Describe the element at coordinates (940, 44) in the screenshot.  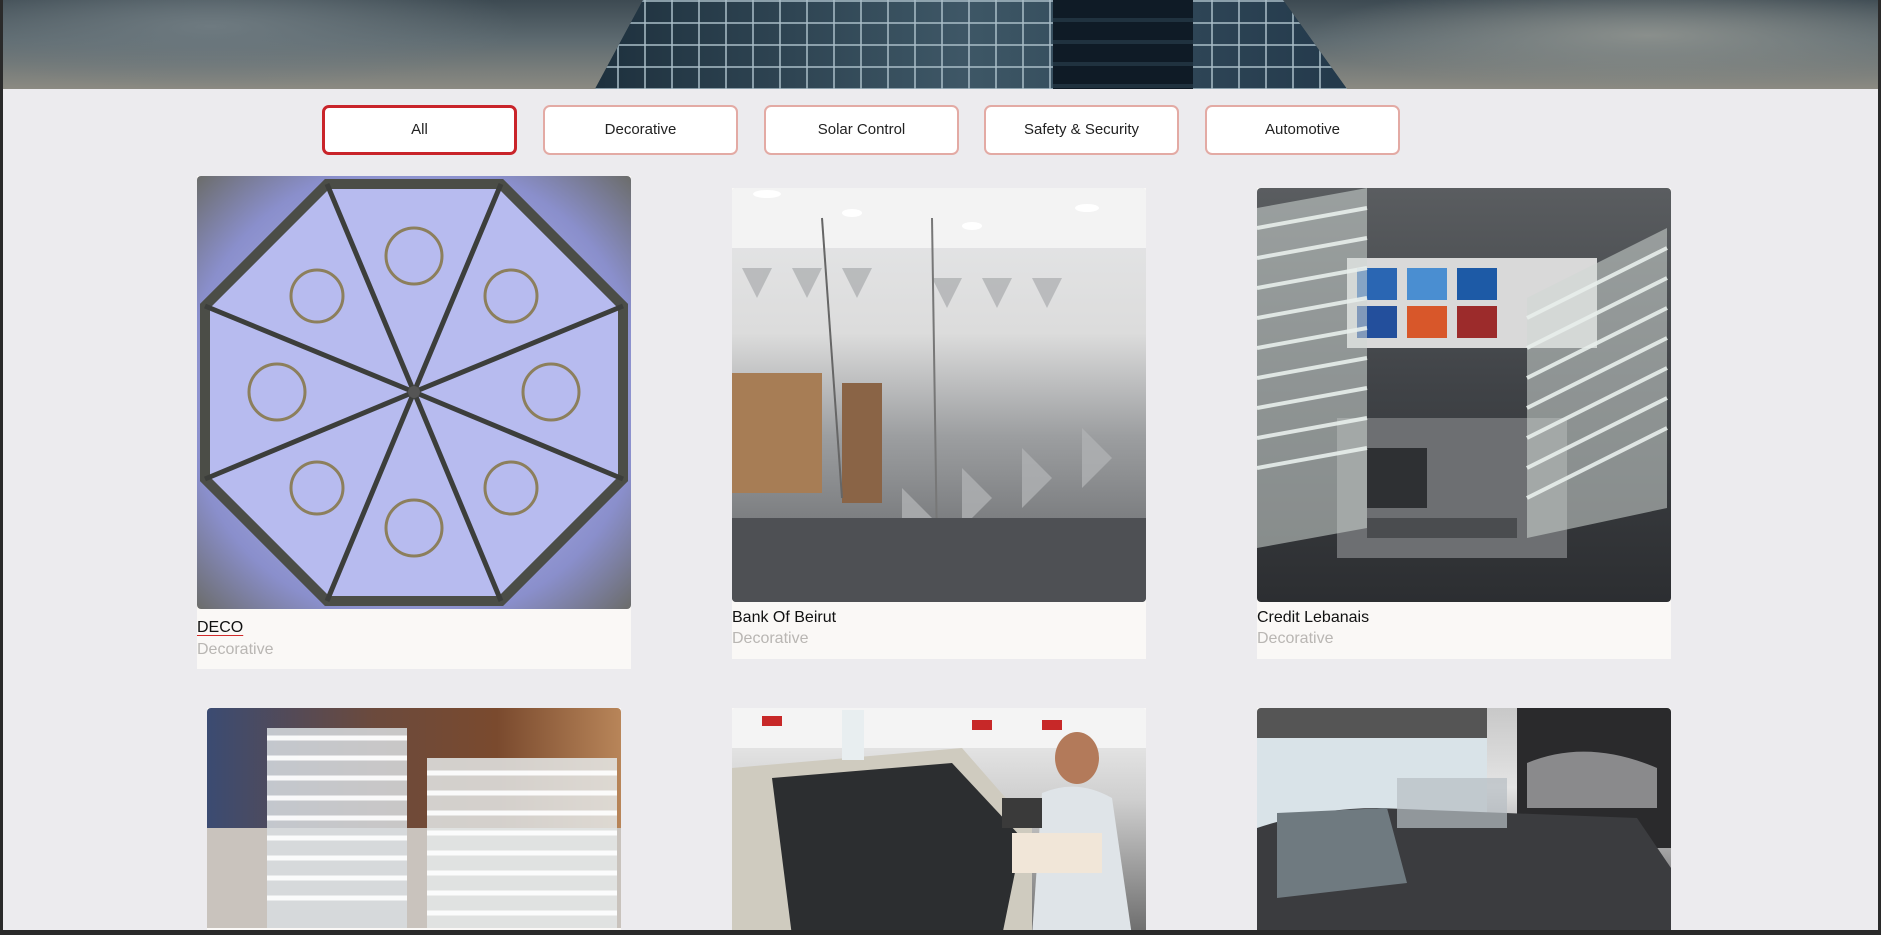
I see `hero-banner-image` at that location.